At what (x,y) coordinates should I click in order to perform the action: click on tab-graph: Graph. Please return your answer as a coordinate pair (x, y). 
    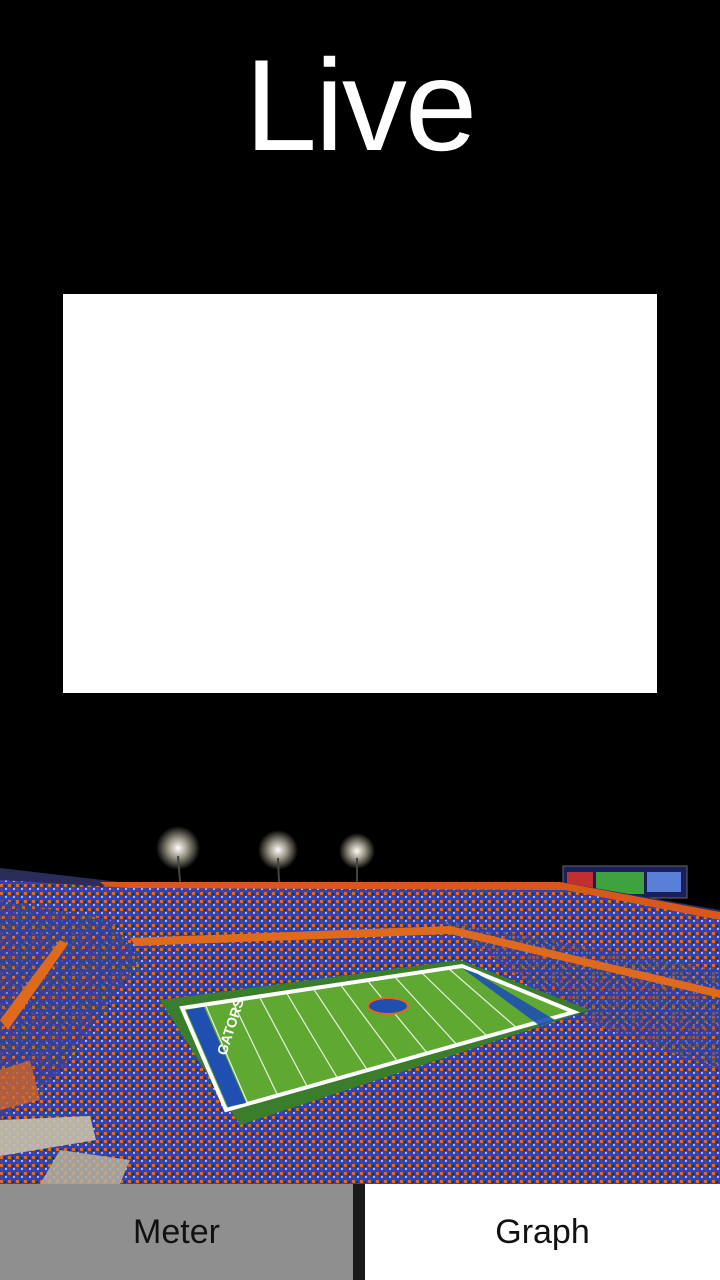
    Looking at the image, I should click on (542, 1232).